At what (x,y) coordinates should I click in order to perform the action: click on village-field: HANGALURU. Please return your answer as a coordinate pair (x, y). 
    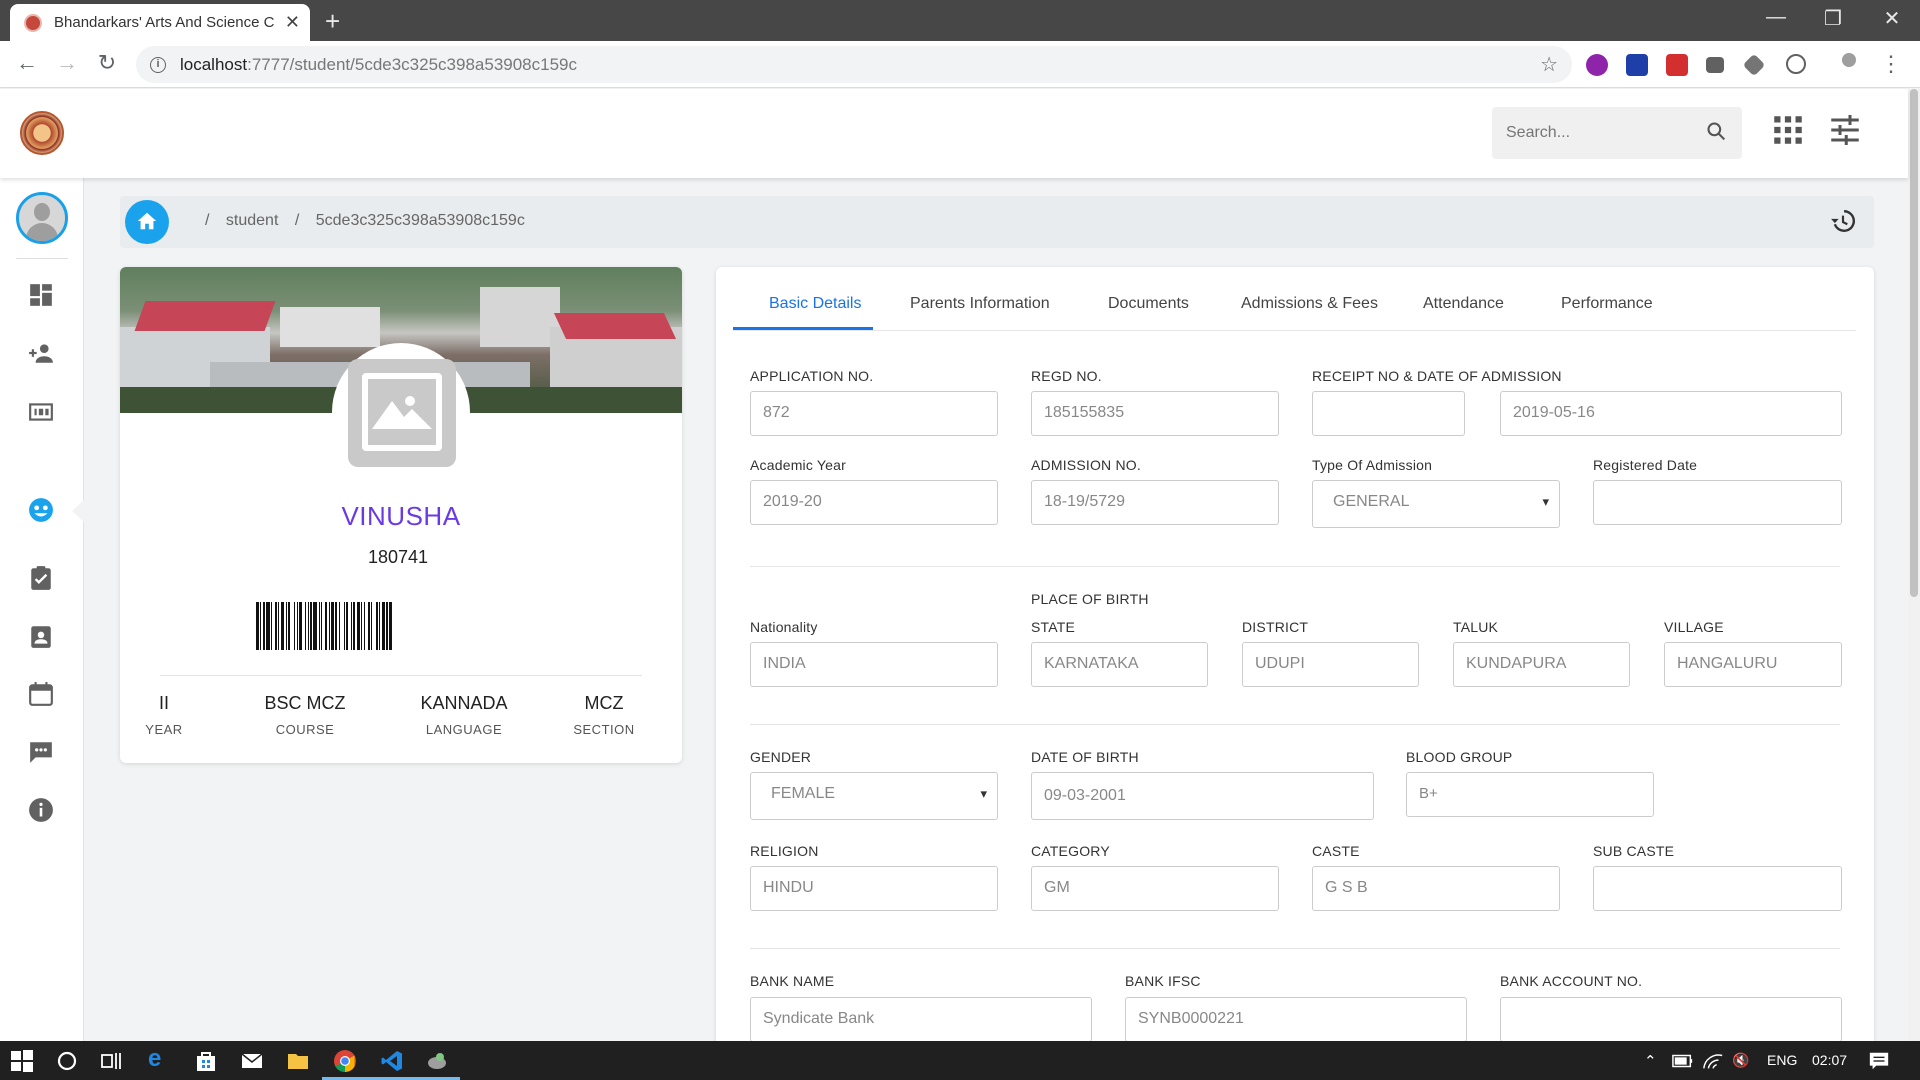
    Looking at the image, I should click on (1753, 664).